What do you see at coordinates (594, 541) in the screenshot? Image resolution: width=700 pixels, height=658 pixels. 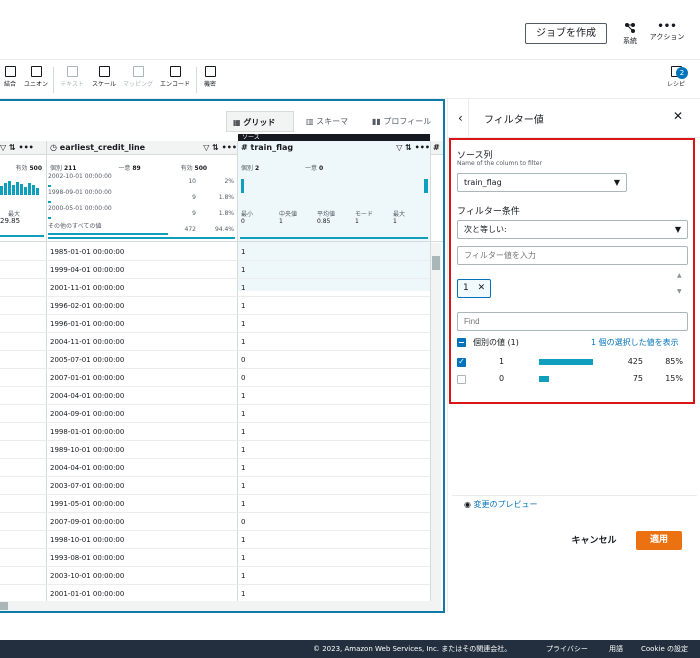 I see `cancel-button: キャンセル` at bounding box center [594, 541].